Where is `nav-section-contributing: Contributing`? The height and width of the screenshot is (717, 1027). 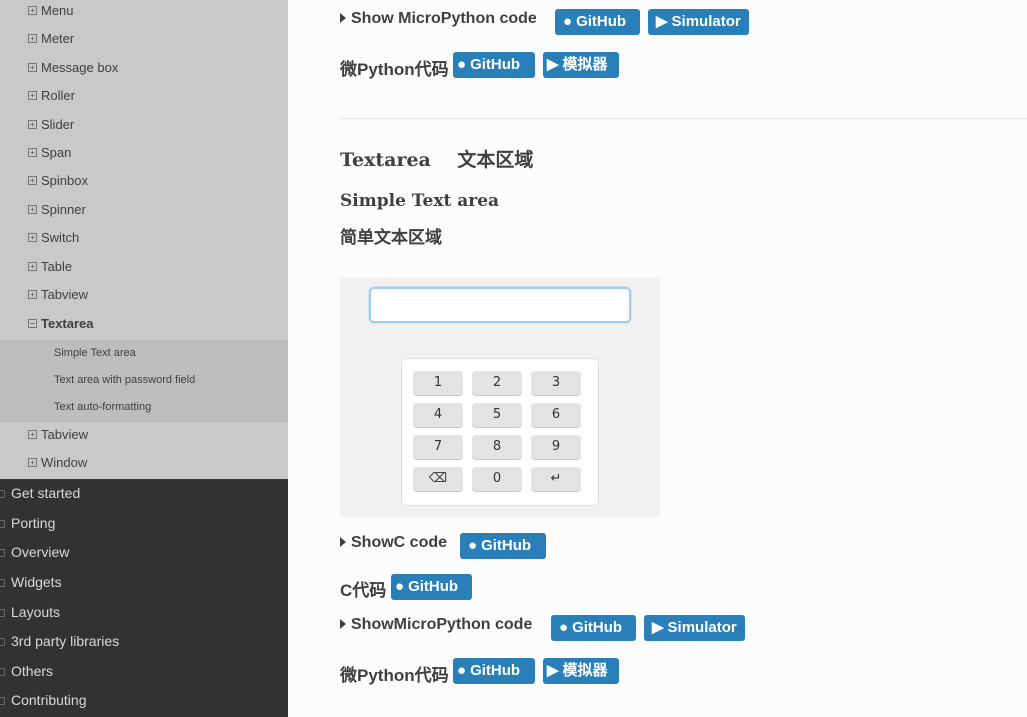 nav-section-contributing: Contributing is located at coordinates (144, 700).